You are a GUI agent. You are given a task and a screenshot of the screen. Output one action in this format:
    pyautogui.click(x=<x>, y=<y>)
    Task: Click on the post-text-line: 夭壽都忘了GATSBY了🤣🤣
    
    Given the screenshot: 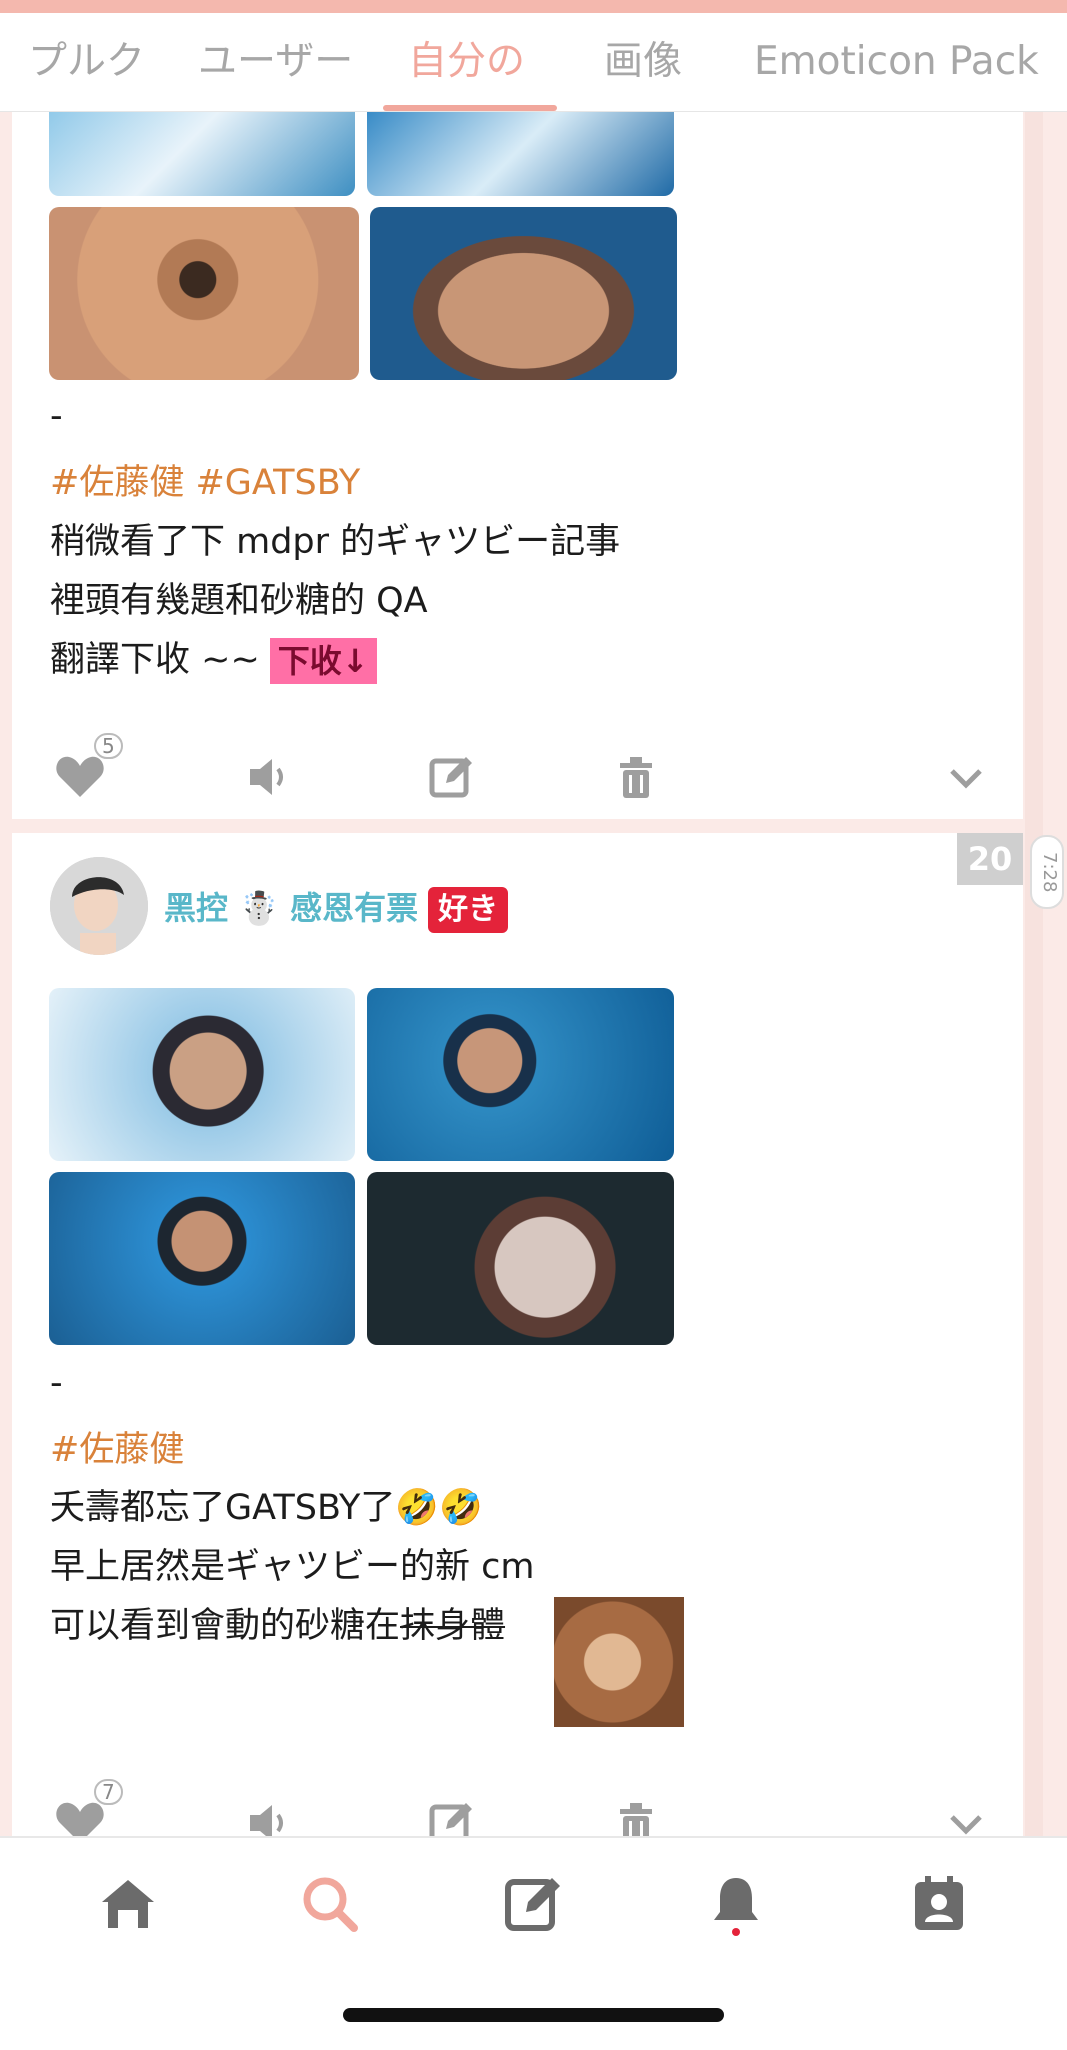 What is the action you would take?
    pyautogui.click(x=266, y=1508)
    